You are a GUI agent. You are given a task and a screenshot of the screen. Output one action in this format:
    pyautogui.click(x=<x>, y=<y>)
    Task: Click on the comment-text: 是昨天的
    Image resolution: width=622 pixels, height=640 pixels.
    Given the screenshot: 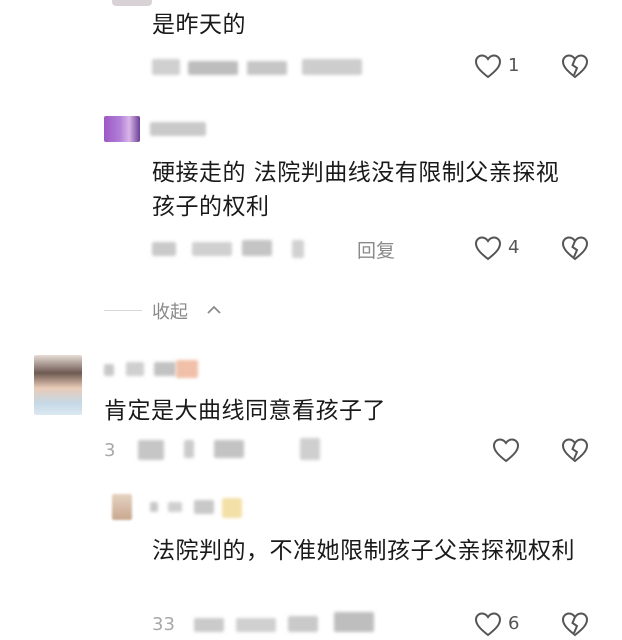 What is the action you would take?
    pyautogui.click(x=199, y=25)
    